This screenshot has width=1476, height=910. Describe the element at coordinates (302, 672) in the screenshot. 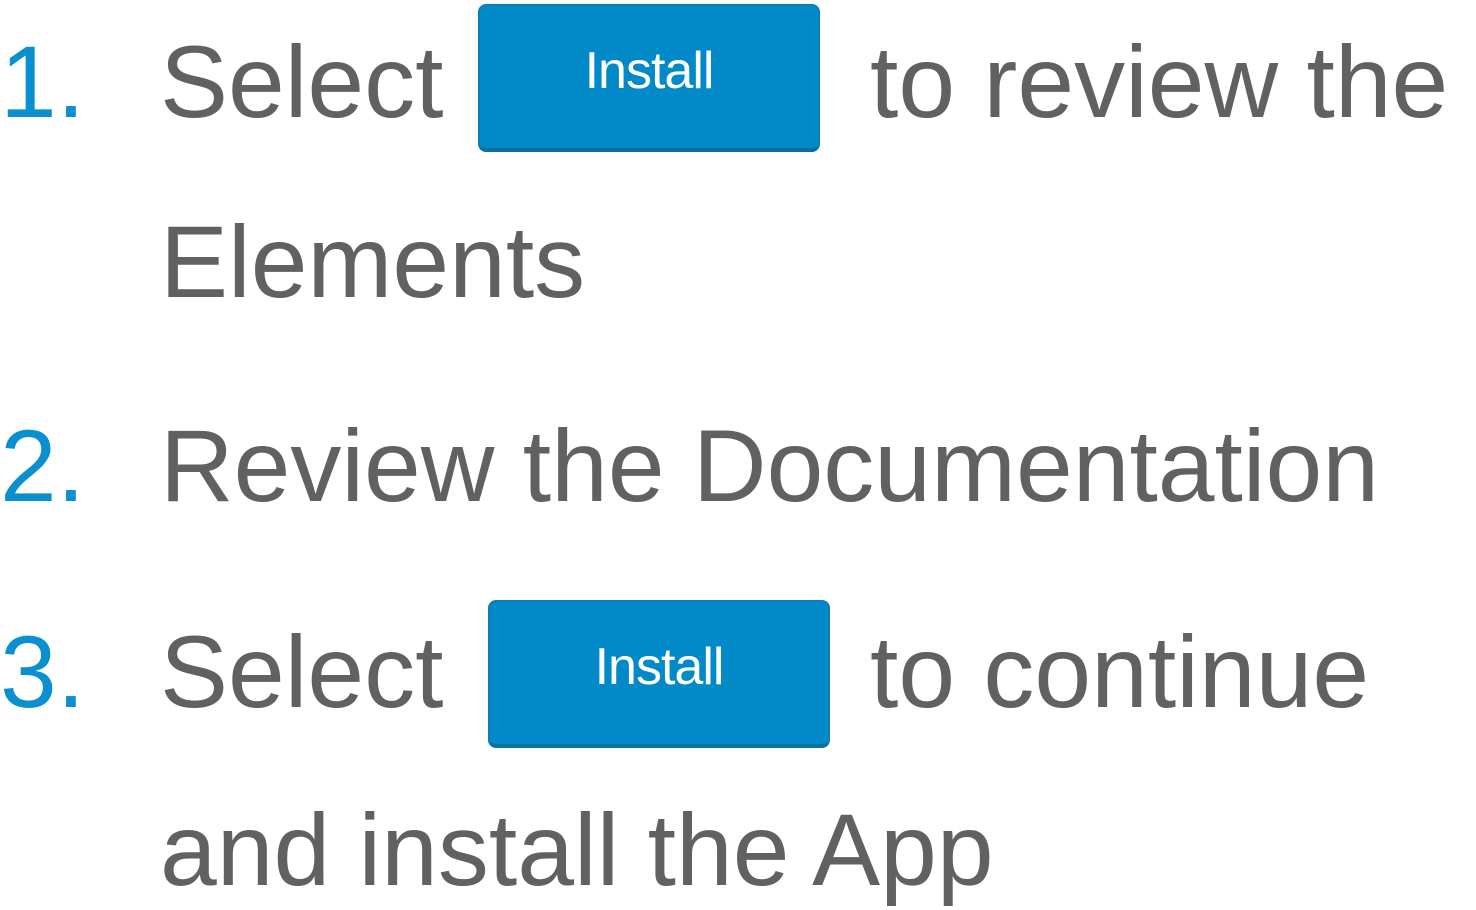

I see `step-3-select-text: Select` at that location.